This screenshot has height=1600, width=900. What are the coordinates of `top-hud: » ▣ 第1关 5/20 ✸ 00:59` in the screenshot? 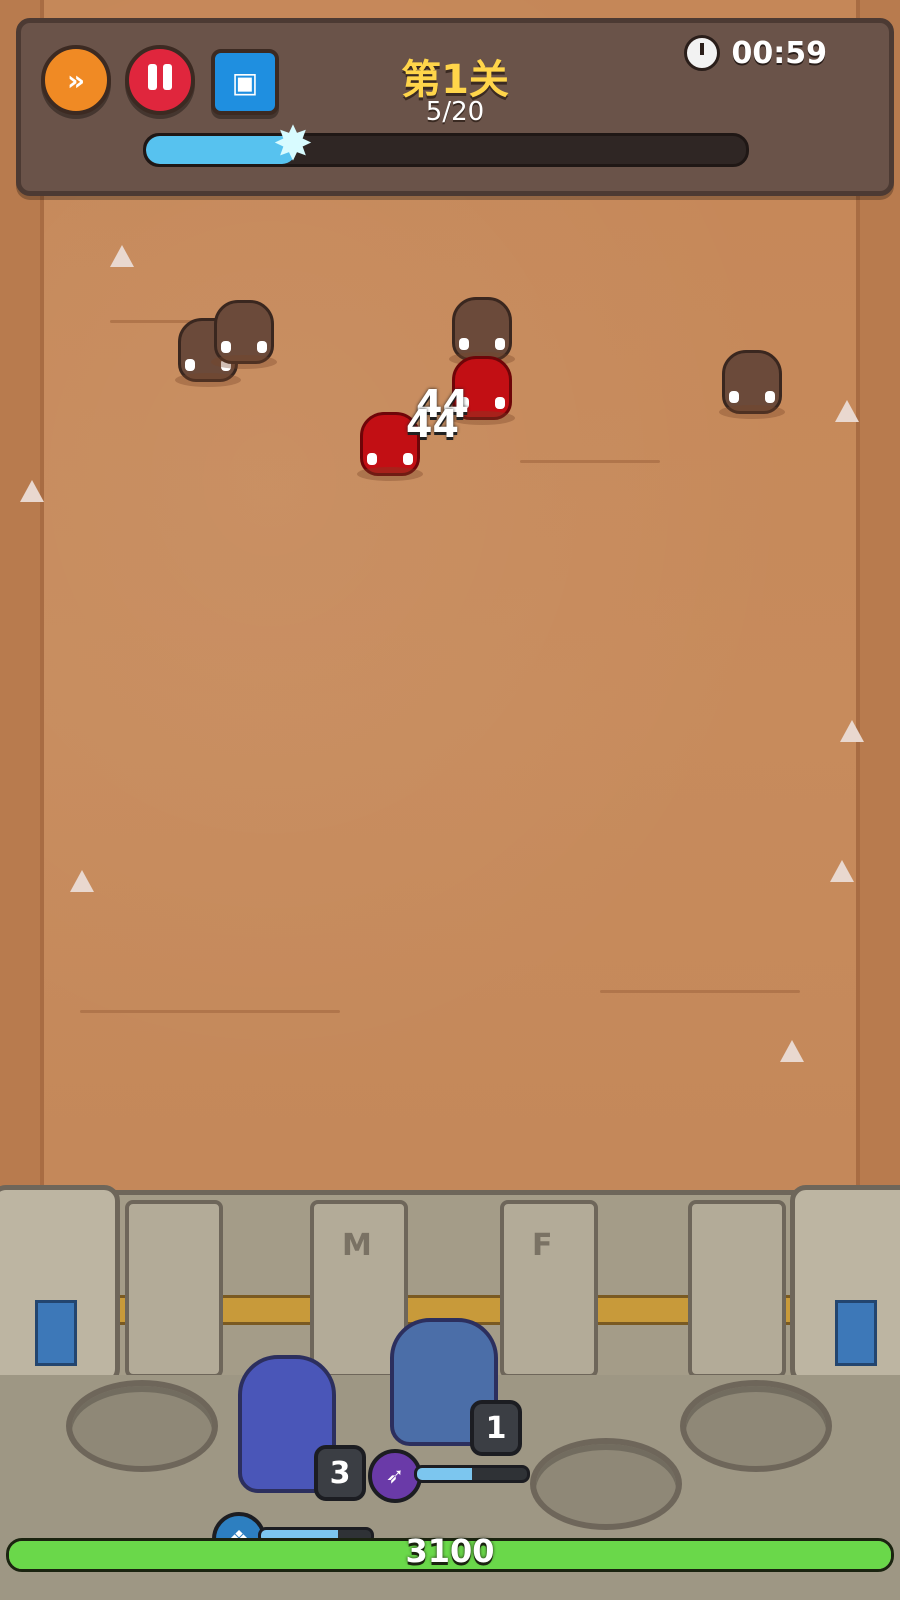 It's located at (455, 107).